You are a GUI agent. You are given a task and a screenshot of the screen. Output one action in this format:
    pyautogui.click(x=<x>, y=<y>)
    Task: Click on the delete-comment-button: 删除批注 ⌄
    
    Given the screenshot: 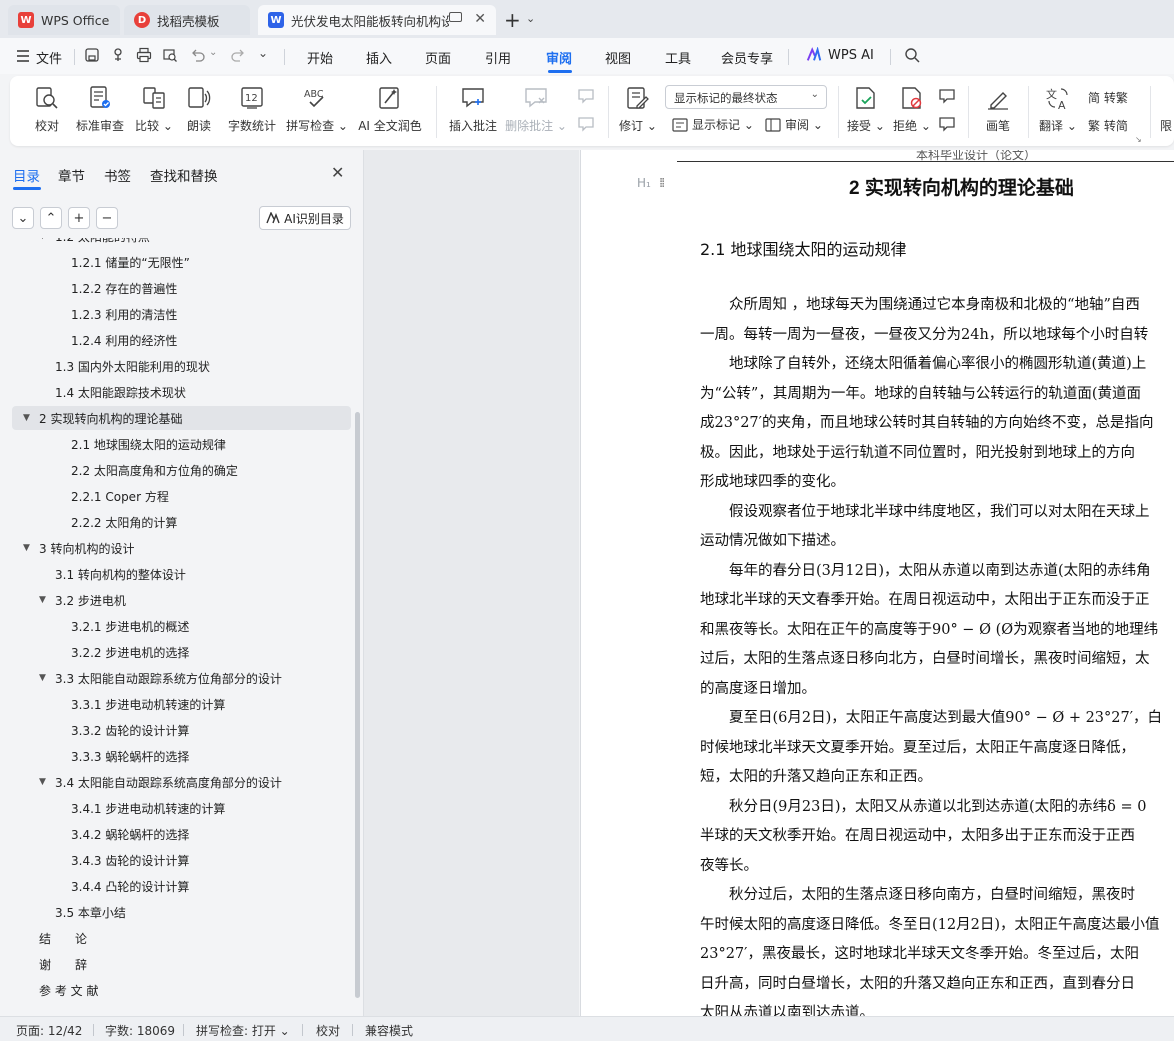 What is the action you would take?
    pyautogui.click(x=536, y=111)
    